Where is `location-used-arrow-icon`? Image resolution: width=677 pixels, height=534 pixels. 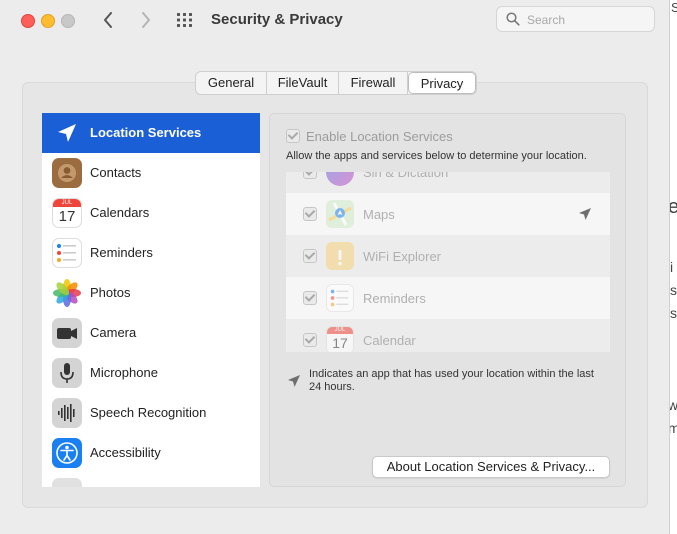
location-used-arrow-icon is located at coordinates (585, 214).